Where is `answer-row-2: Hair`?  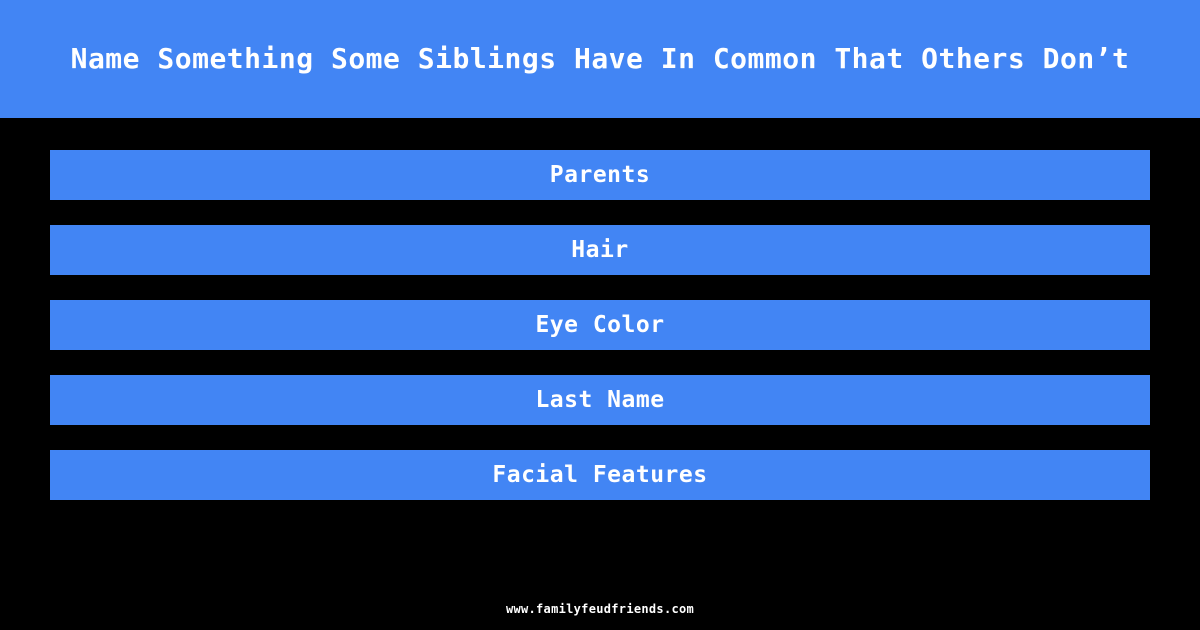
answer-row-2: Hair is located at coordinates (600, 250).